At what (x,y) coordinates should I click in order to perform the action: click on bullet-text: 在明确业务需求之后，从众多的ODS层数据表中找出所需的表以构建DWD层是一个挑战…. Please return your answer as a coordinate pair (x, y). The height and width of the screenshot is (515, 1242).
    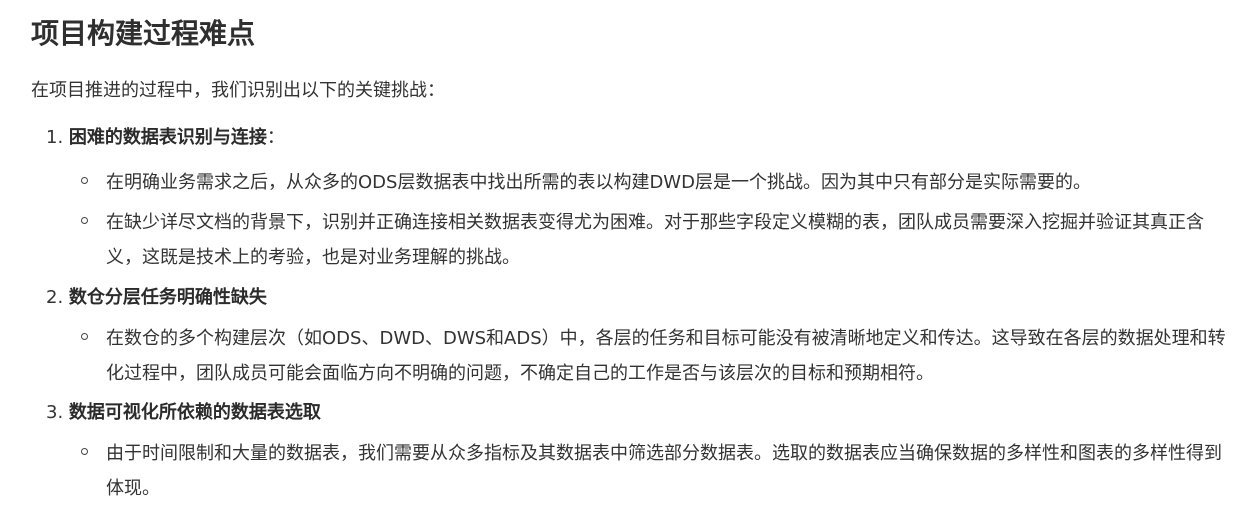
    Looking at the image, I should click on (598, 182).